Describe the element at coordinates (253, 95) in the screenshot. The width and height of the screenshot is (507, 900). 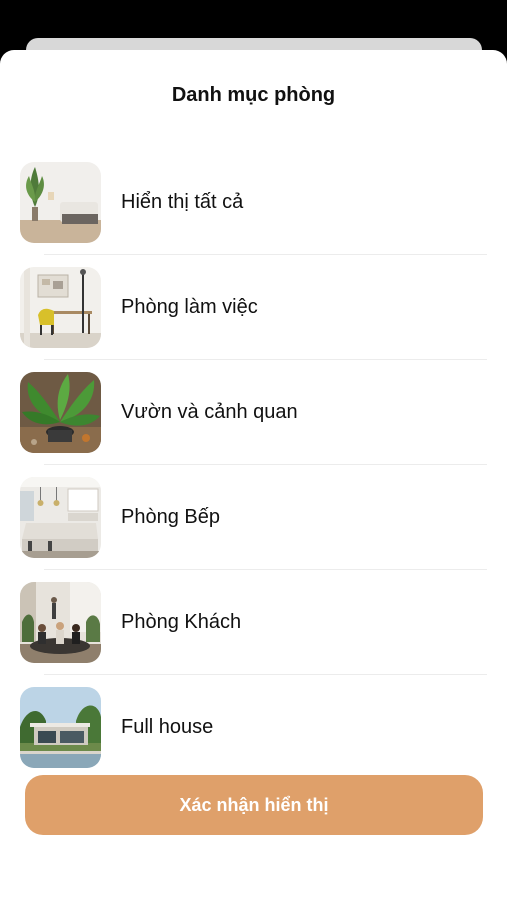
I see `sheet-title: Danh mục phòng` at that location.